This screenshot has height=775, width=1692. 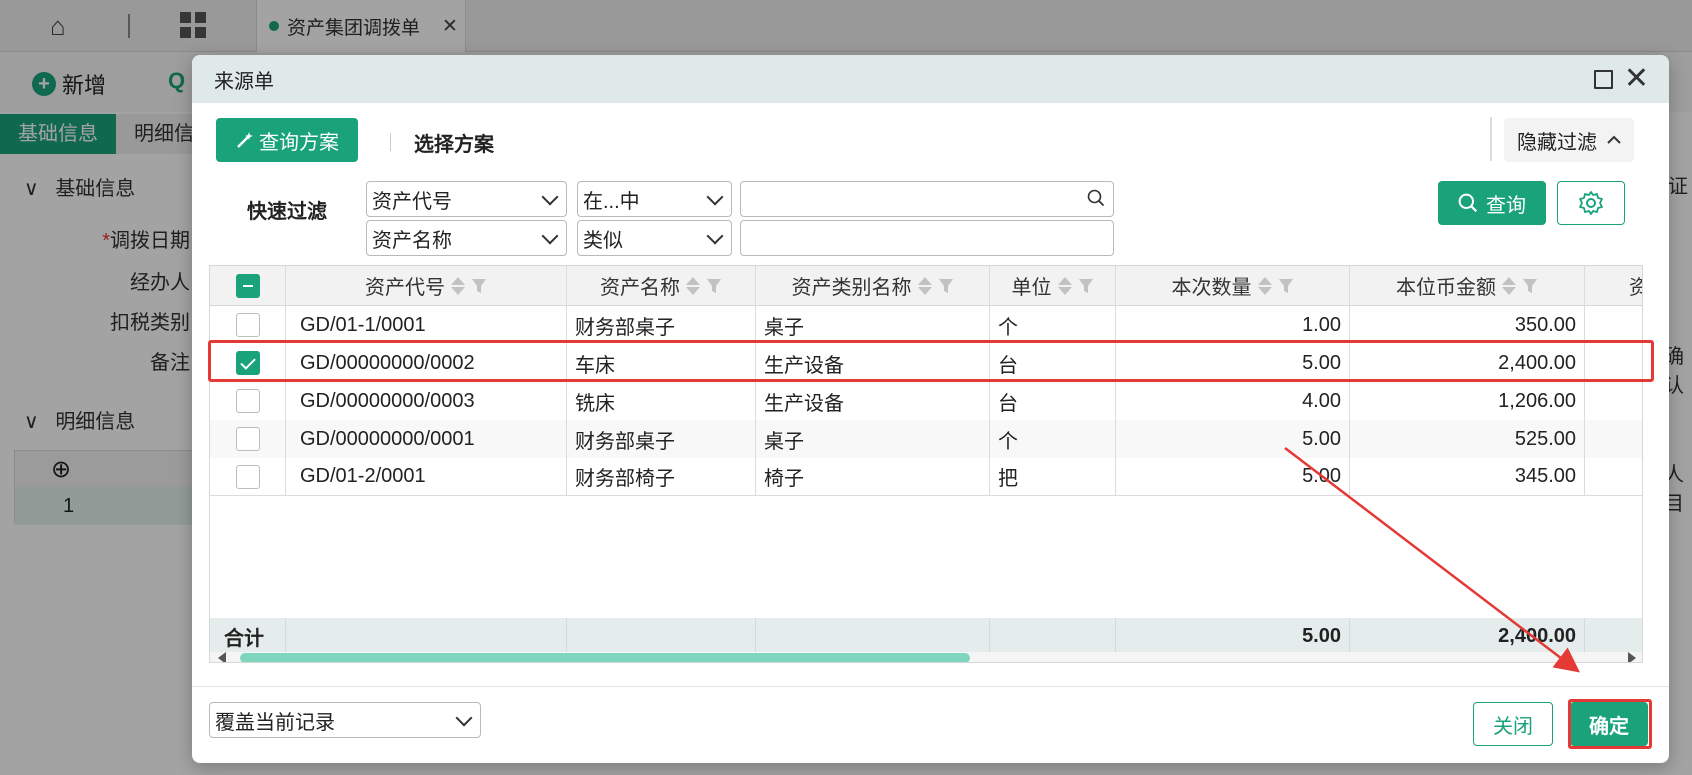 What do you see at coordinates (1467, 401) in the screenshot?
I see `cell-amount: 1,206.00` at bounding box center [1467, 401].